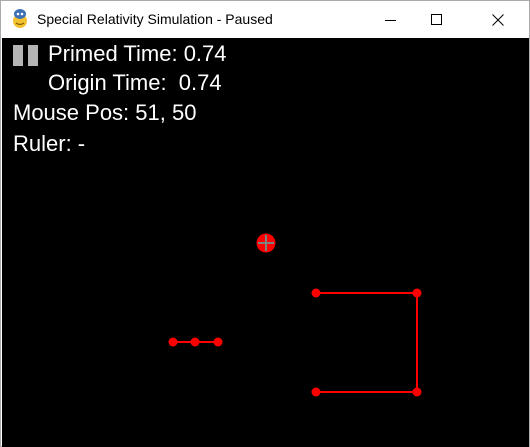  I want to click on maximize-button, so click(437, 19).